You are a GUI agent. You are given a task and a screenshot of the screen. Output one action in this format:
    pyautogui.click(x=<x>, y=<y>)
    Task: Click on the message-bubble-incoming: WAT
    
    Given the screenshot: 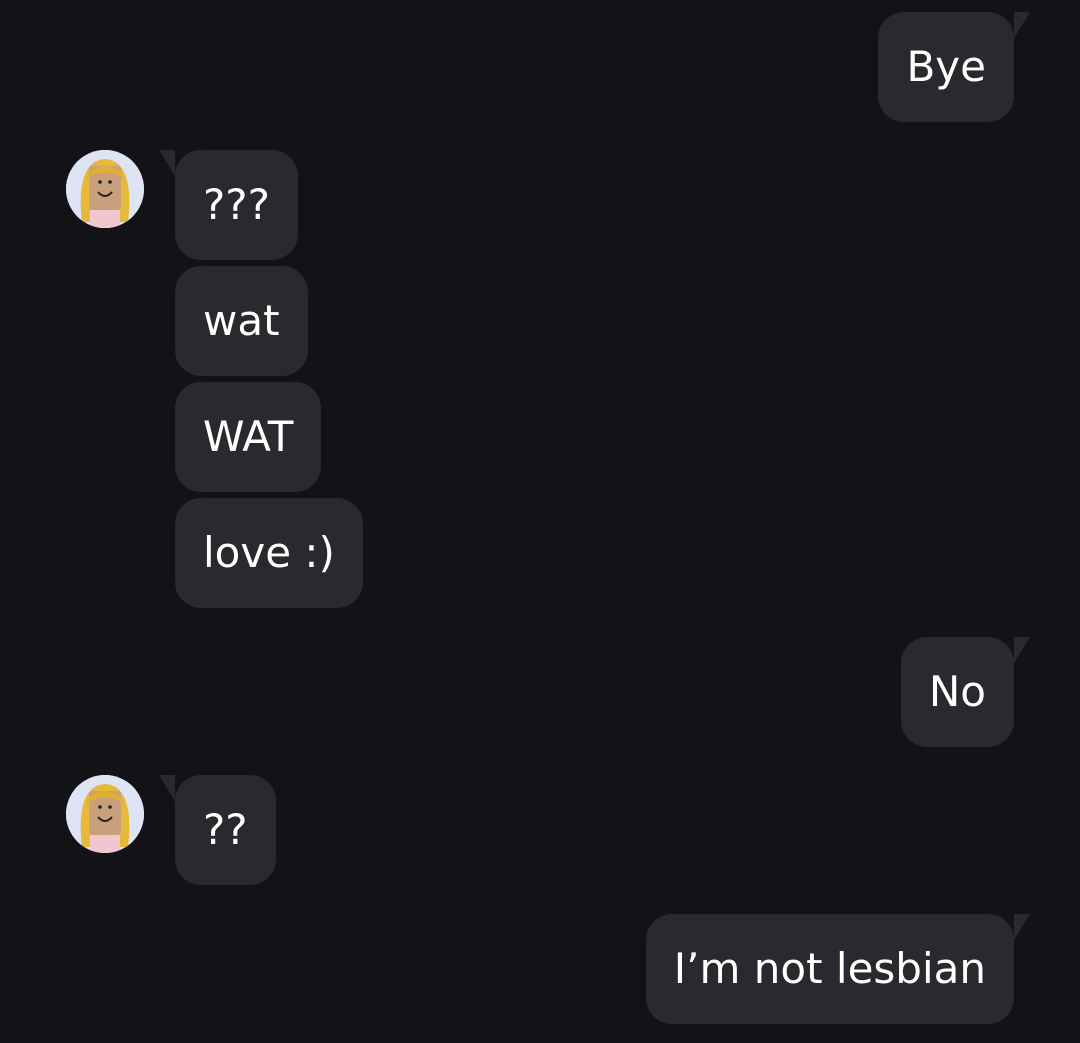 What is the action you would take?
    pyautogui.click(x=248, y=437)
    